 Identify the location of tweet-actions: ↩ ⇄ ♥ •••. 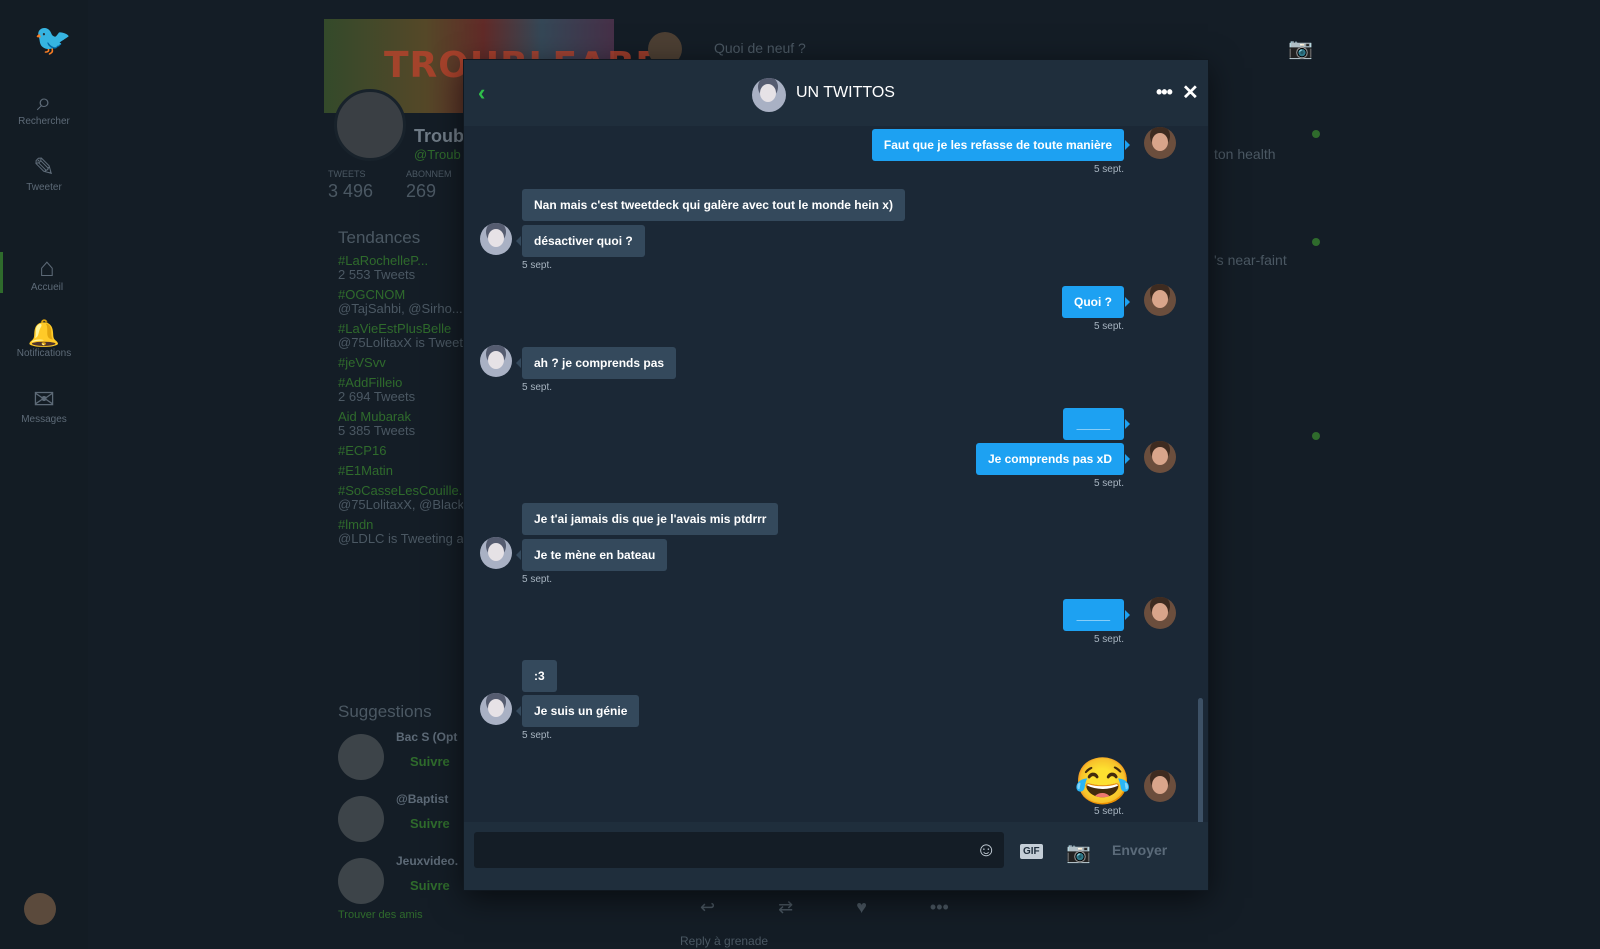
(853, 907).